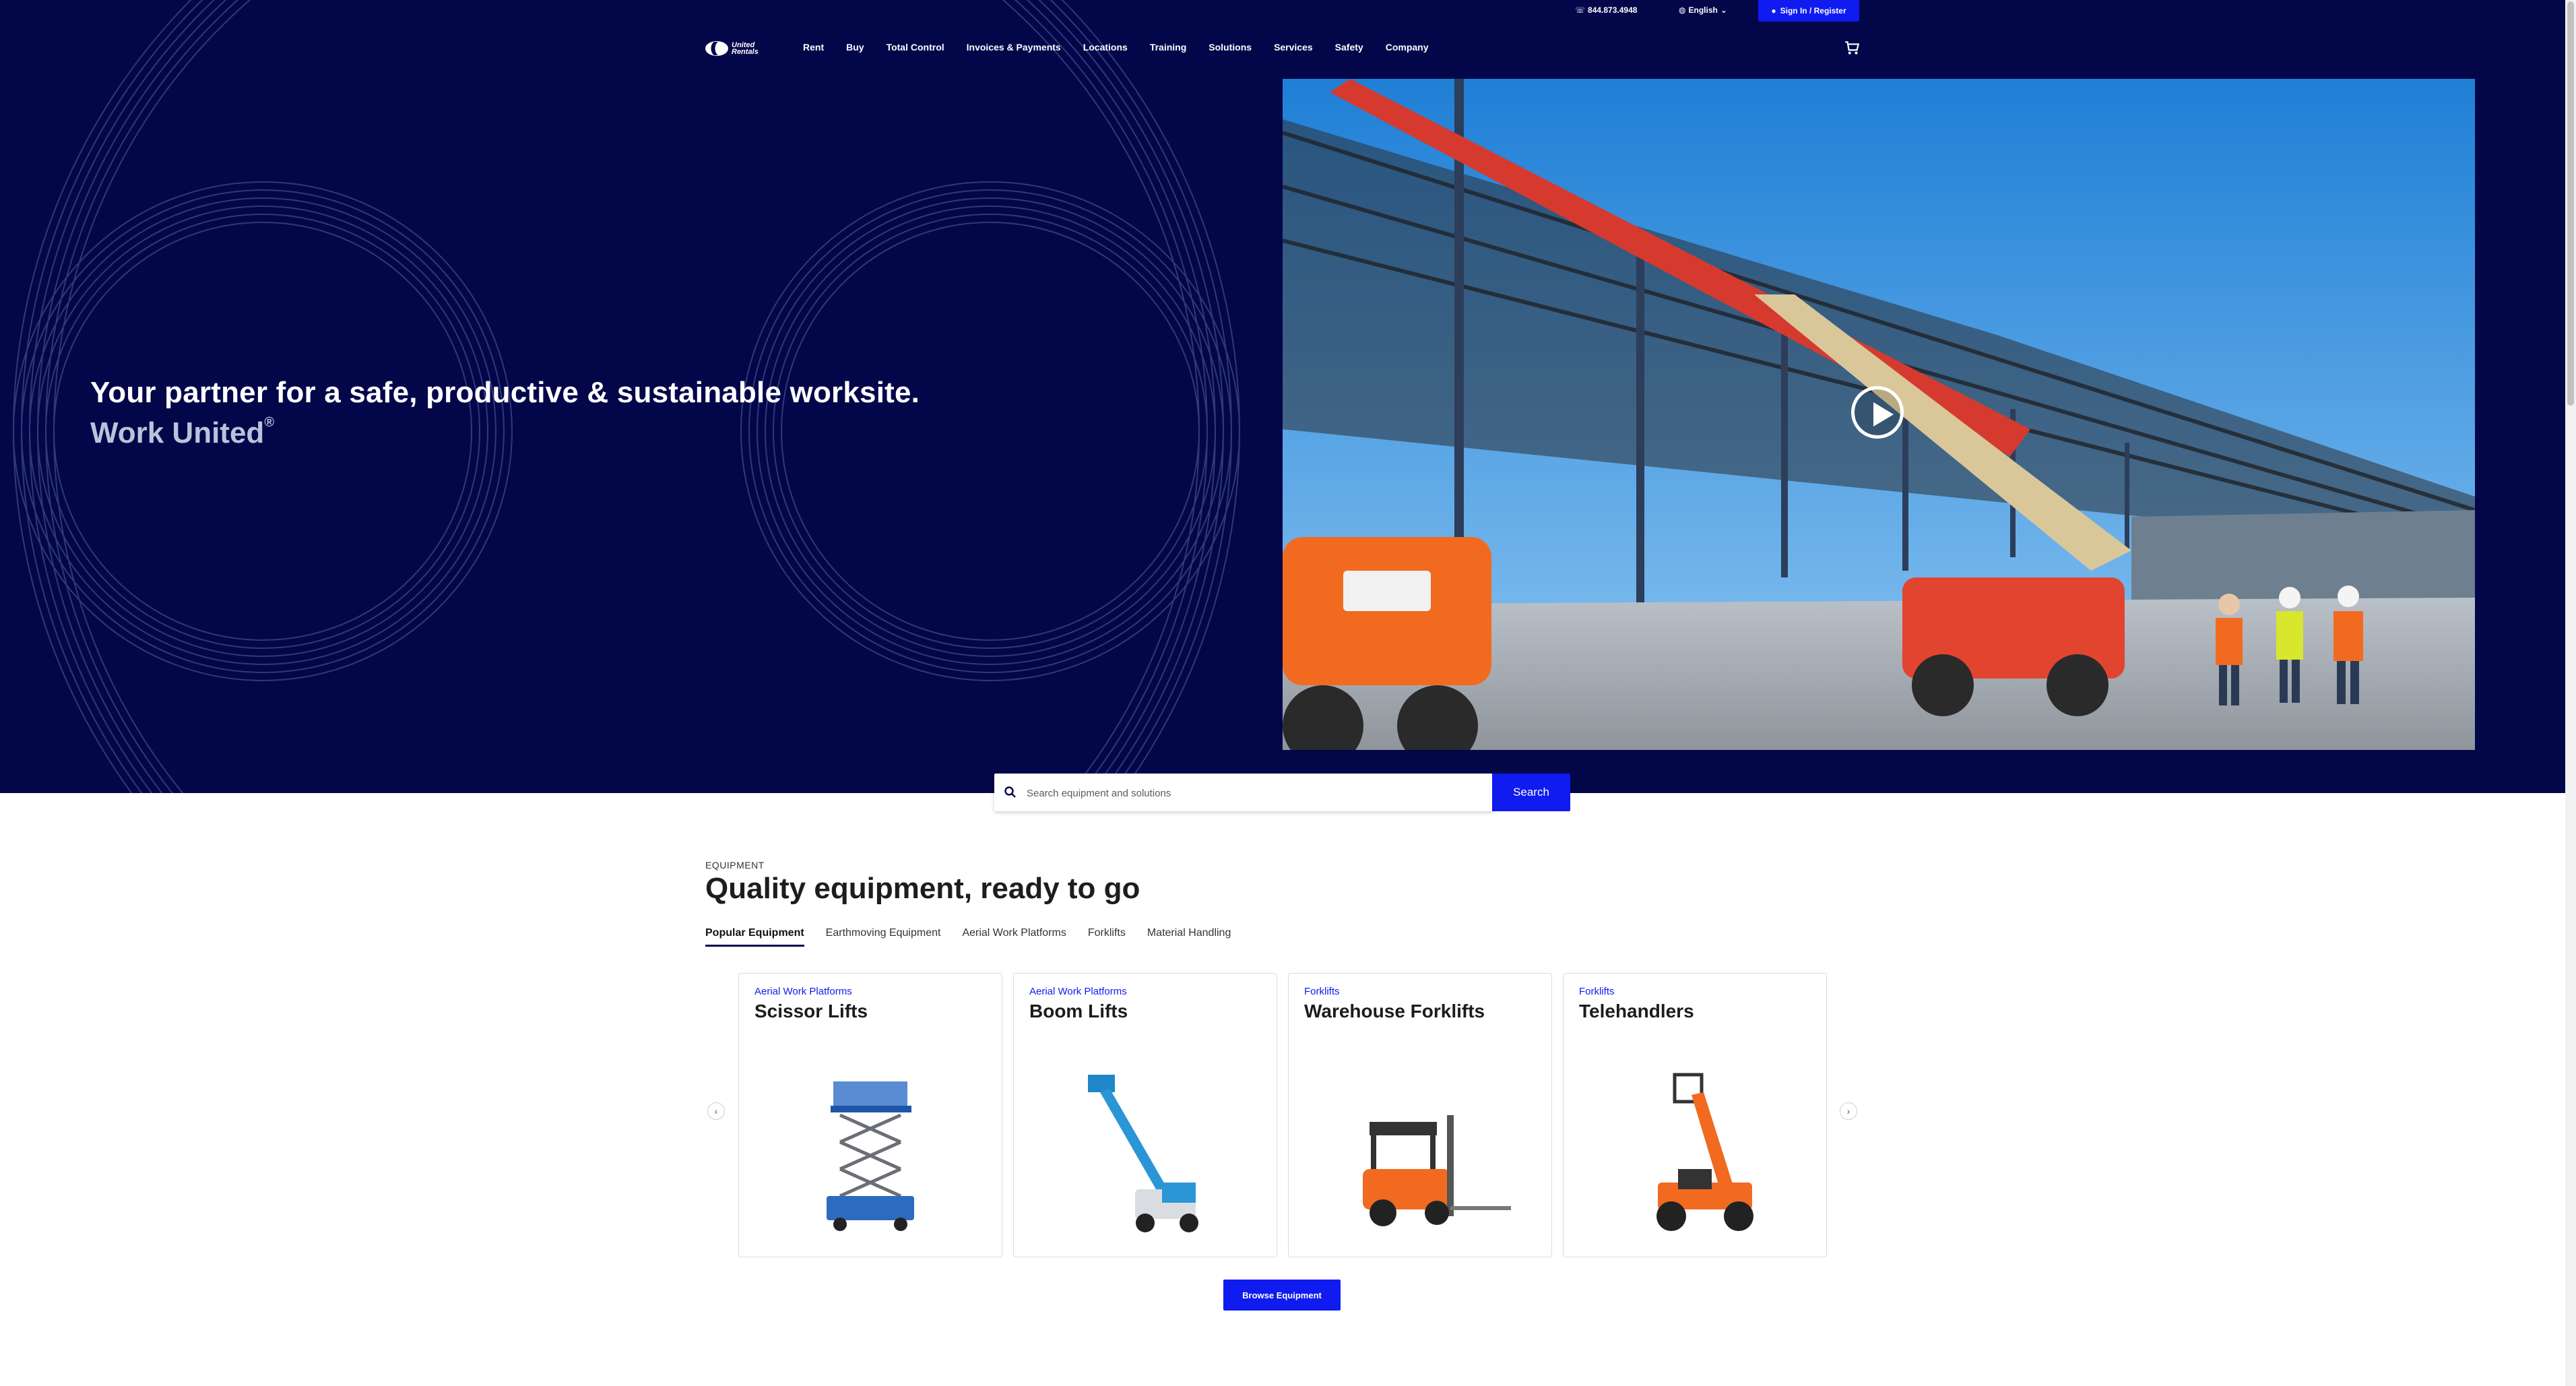 The height and width of the screenshot is (1386, 2576). Describe the element at coordinates (755, 937) in the screenshot. I see `tab-popular-equipment: Popular Equipment` at that location.